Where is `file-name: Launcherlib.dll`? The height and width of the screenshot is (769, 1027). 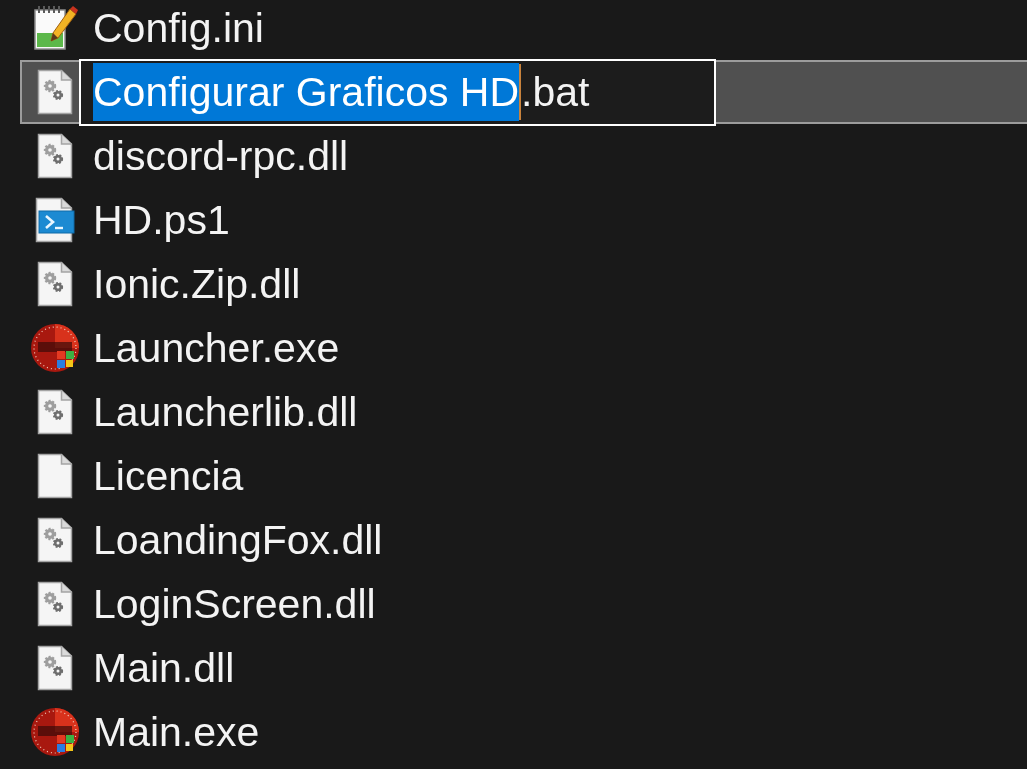 file-name: Launcherlib.dll is located at coordinates (225, 412).